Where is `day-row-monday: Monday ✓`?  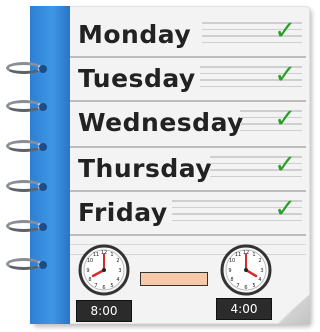 day-row-monday: Monday ✓ is located at coordinates (188, 34).